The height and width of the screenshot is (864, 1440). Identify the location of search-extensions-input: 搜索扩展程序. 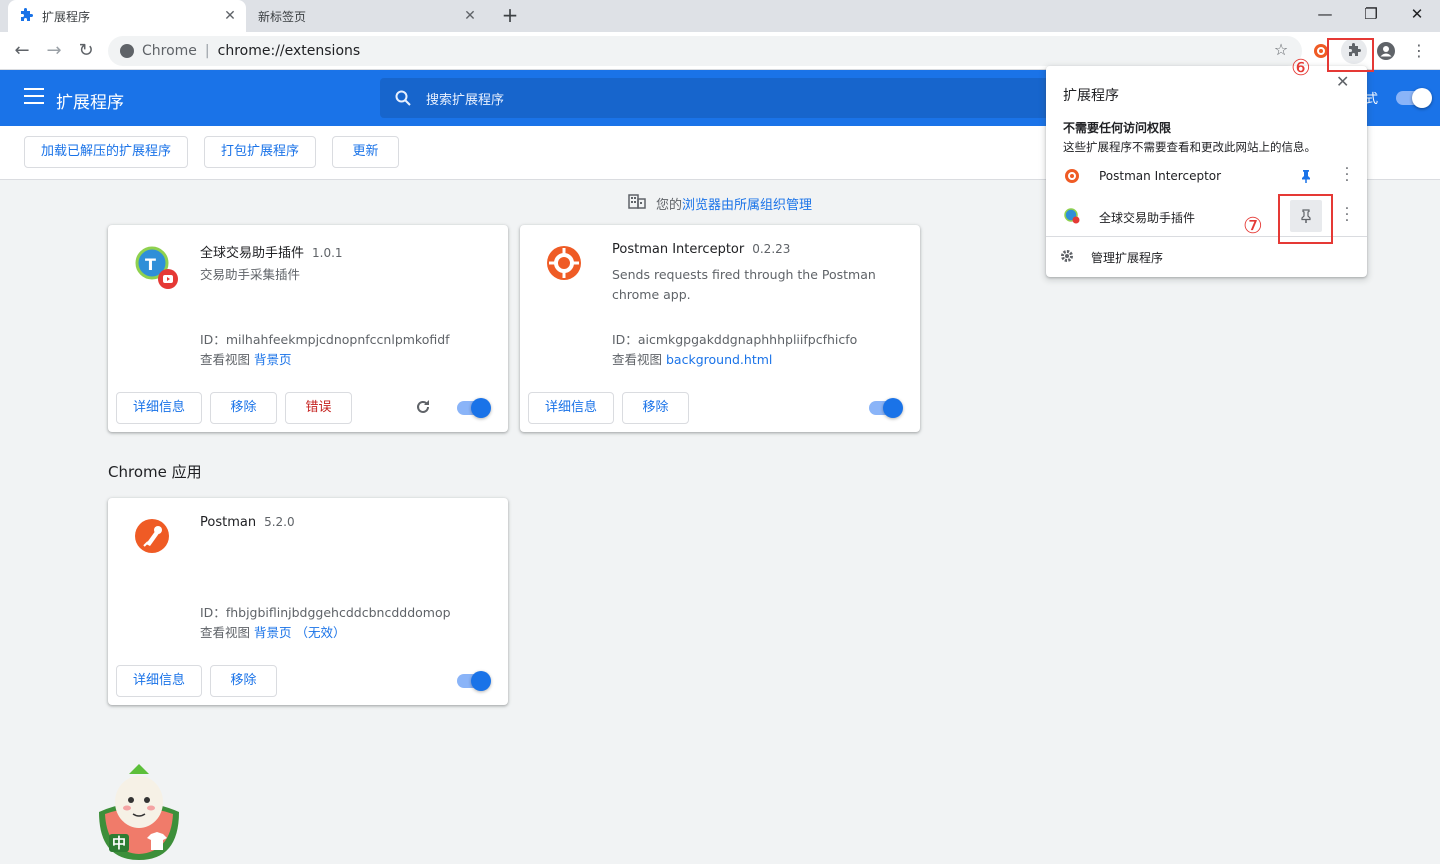
(730, 98).